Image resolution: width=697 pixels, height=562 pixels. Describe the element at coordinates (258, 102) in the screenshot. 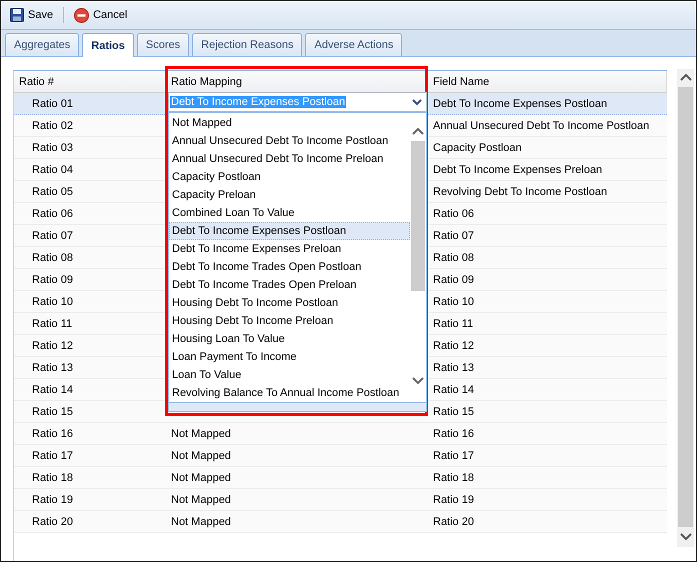

I see `selected-value: Debt To Income Expenses Postloan` at that location.